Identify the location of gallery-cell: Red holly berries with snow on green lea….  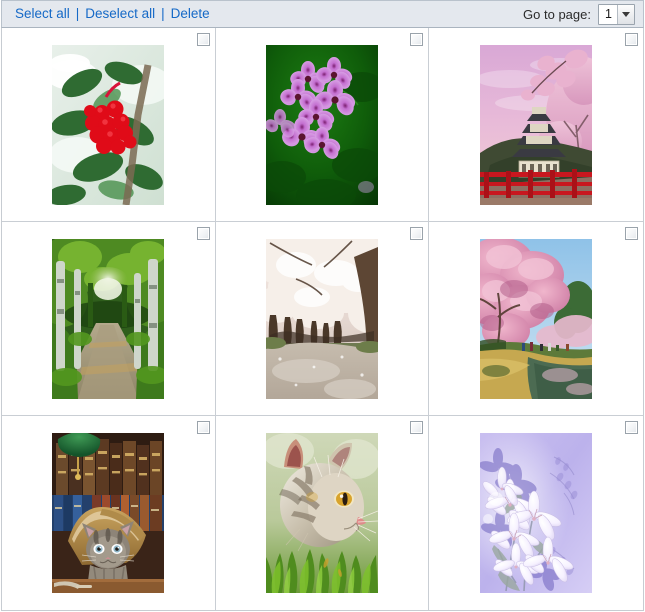
(109, 125).